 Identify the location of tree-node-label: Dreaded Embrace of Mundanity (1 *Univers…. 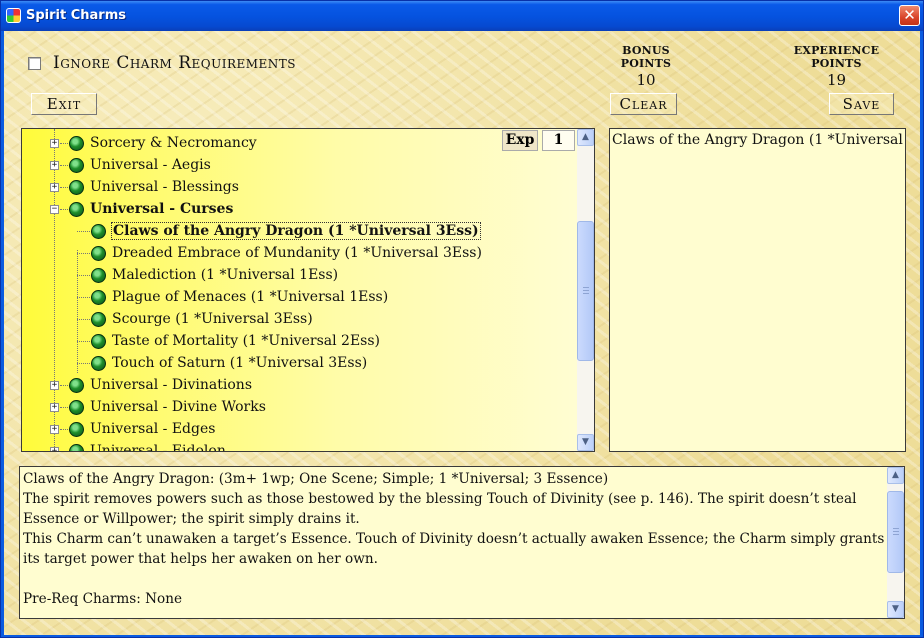
(297, 253).